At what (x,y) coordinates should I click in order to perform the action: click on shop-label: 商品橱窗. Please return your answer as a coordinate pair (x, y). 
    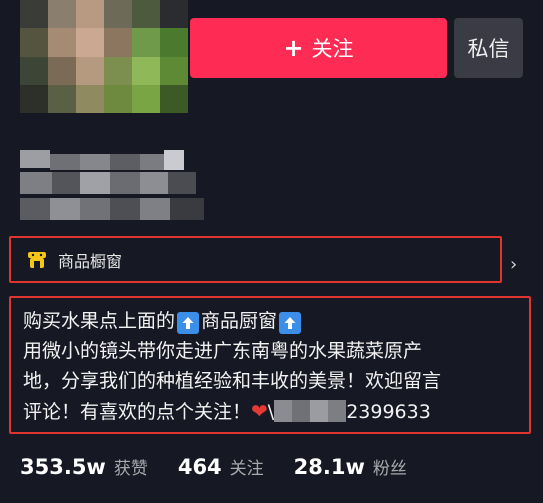
    Looking at the image, I should click on (90, 261).